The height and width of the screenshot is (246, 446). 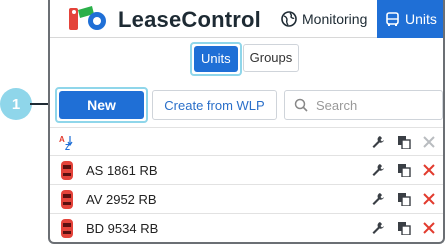 I want to click on nav-monitoring-label: Monitoring, so click(x=335, y=19).